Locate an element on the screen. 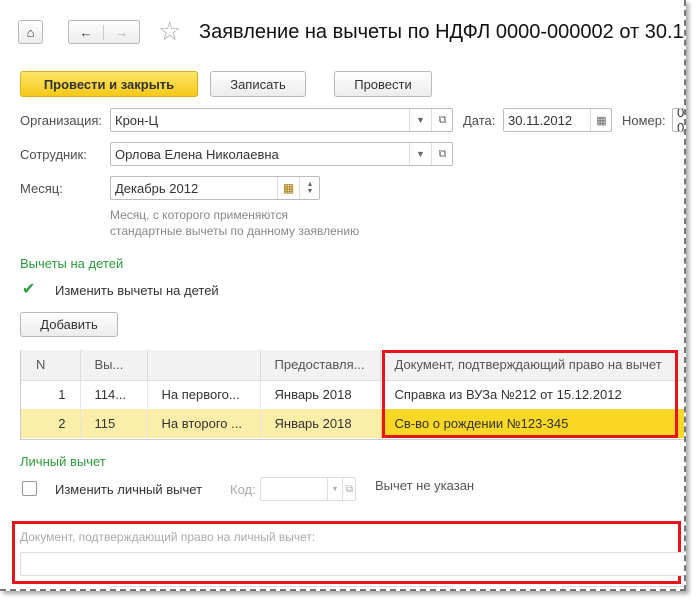  home-icon: ⌂ is located at coordinates (30, 32).